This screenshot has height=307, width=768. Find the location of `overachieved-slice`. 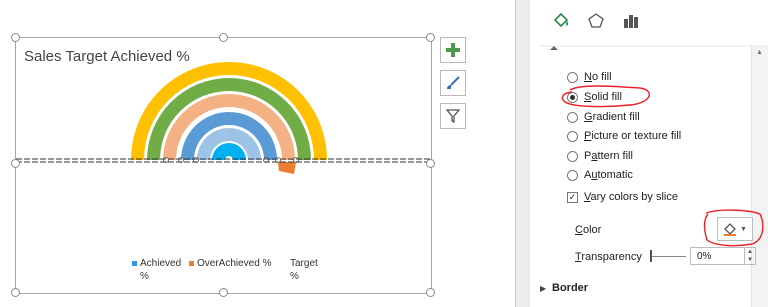

overachieved-slice is located at coordinates (287, 168).